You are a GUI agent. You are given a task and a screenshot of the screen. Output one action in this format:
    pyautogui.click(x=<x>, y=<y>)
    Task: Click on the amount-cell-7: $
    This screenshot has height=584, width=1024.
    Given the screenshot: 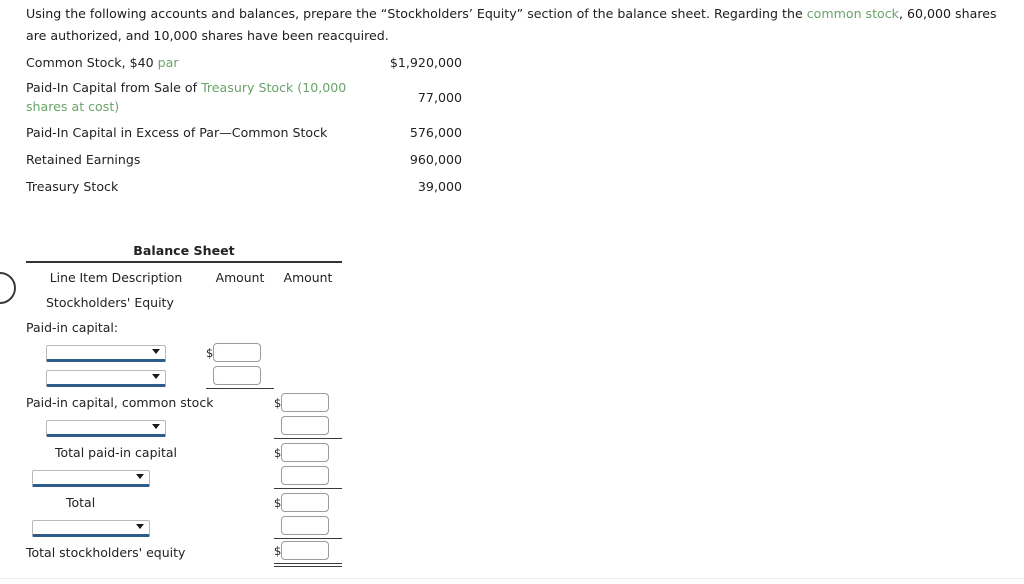 What is the action you would take?
    pyautogui.click(x=301, y=502)
    